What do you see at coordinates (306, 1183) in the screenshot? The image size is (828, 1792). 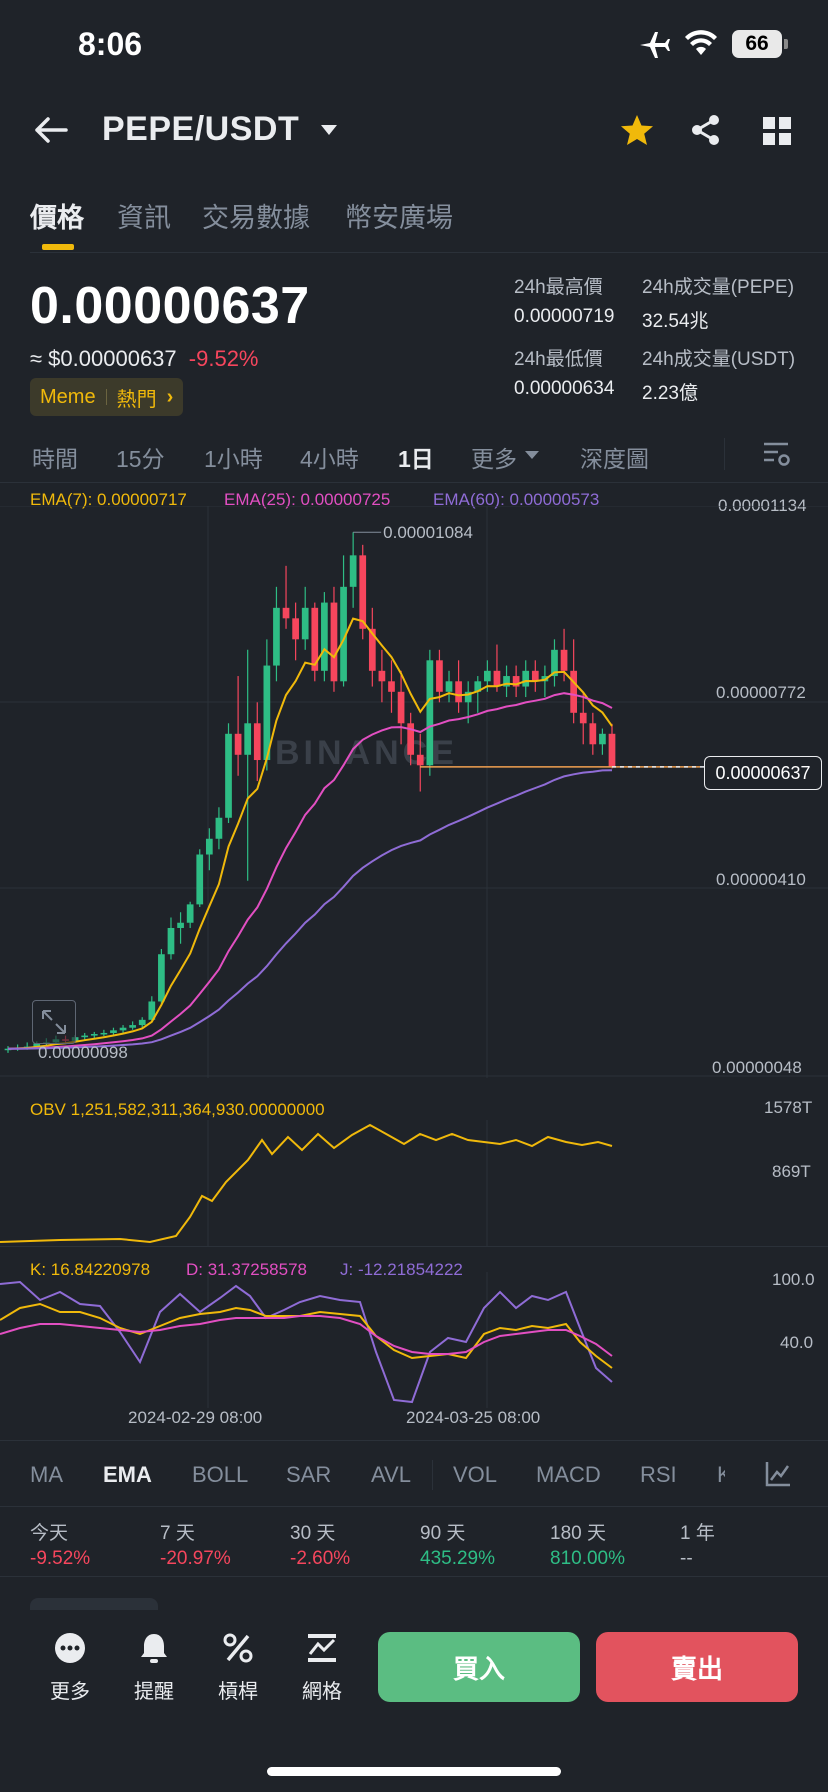 I see `obv-line` at bounding box center [306, 1183].